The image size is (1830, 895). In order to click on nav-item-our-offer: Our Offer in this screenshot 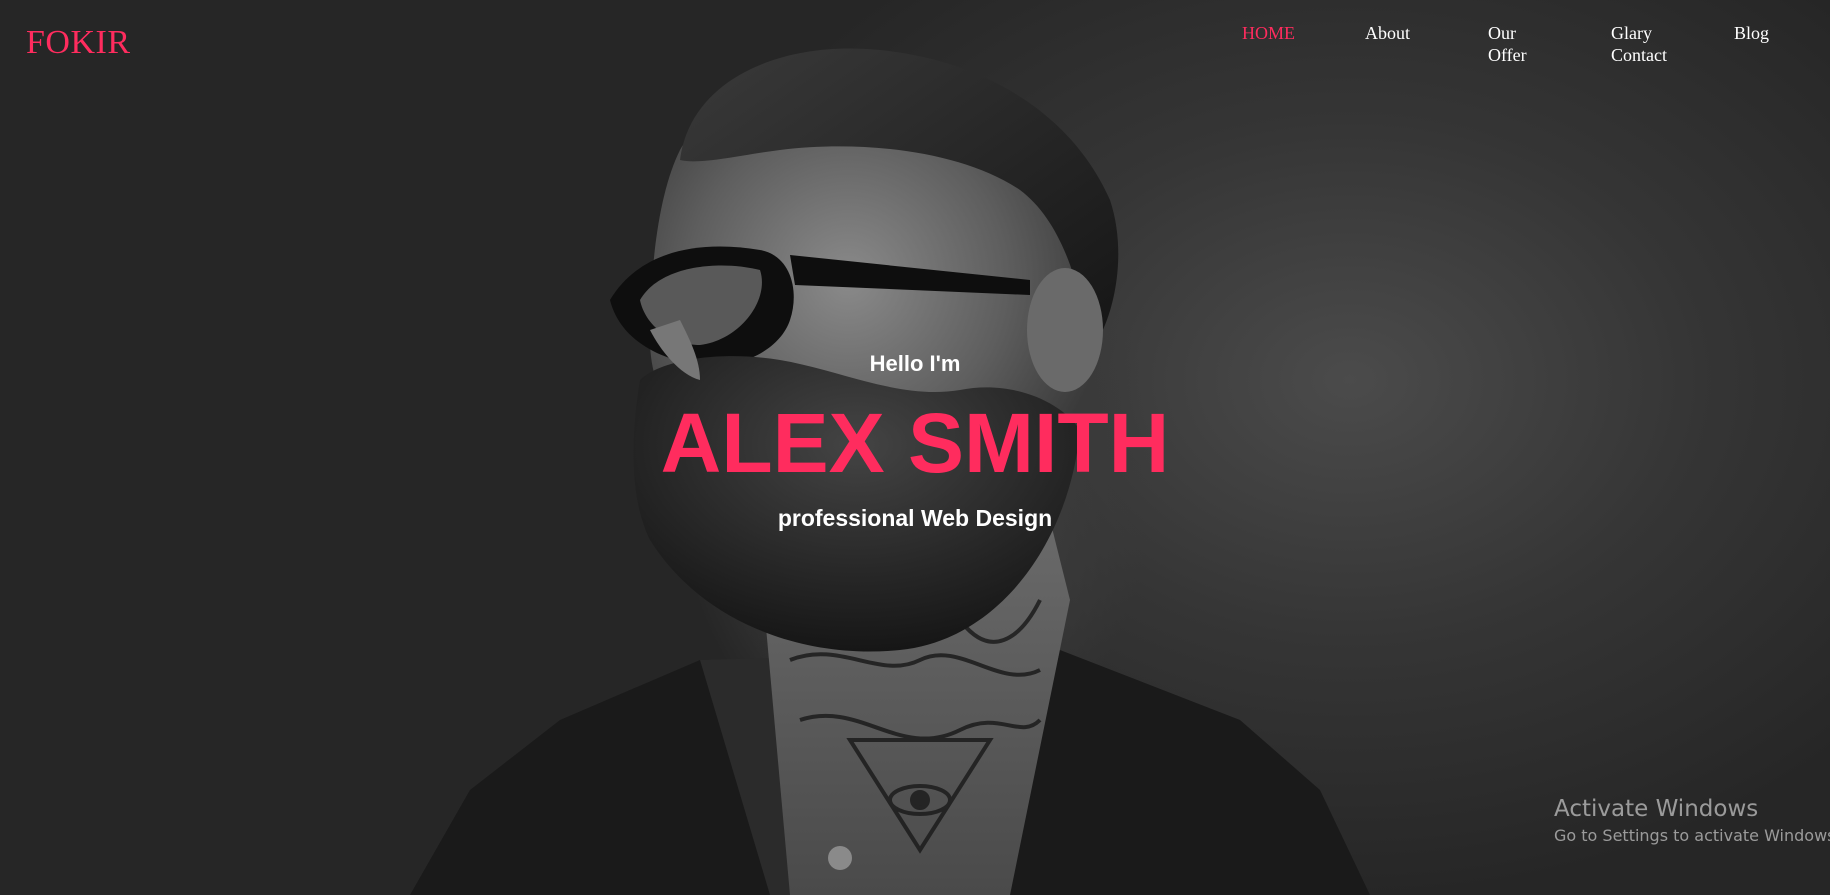, I will do `click(1518, 44)`.